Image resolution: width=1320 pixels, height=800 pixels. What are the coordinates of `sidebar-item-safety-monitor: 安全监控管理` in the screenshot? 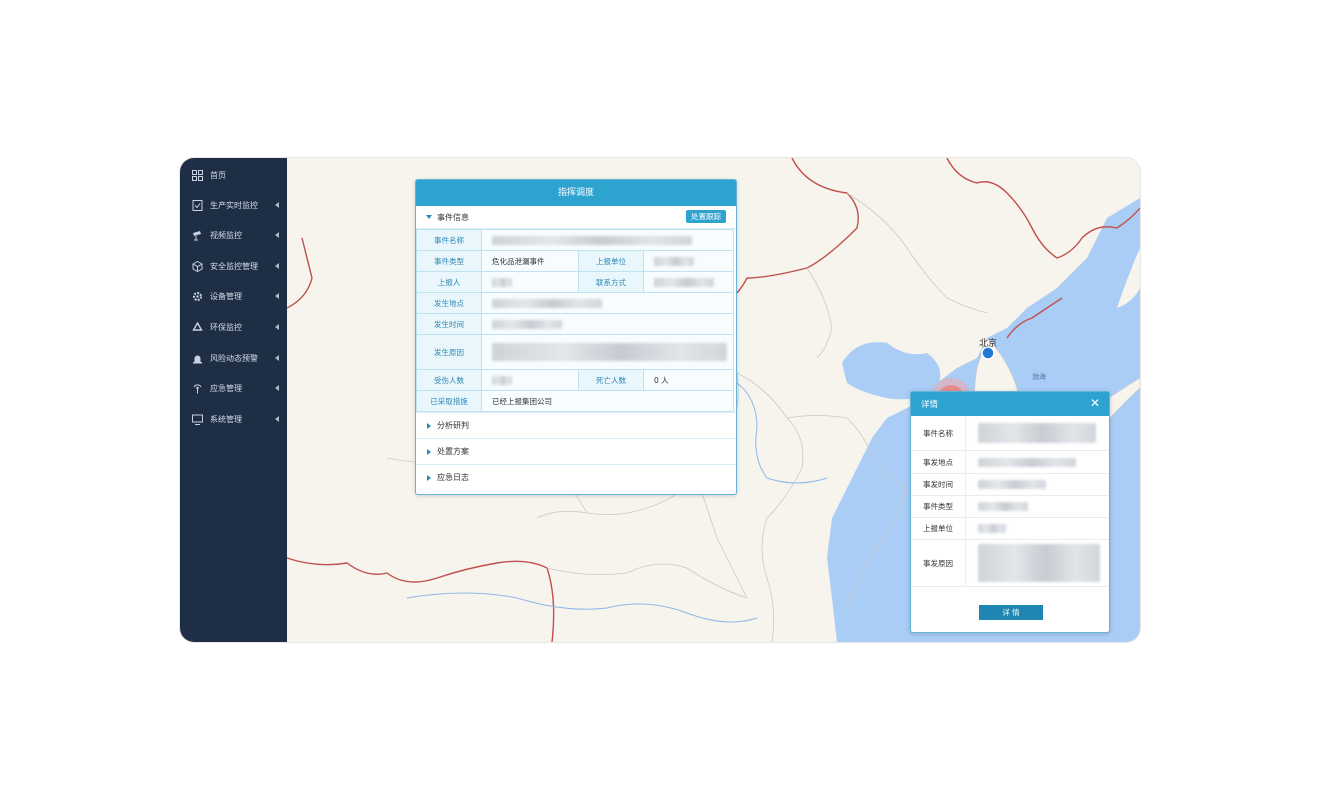 It's located at (233, 266).